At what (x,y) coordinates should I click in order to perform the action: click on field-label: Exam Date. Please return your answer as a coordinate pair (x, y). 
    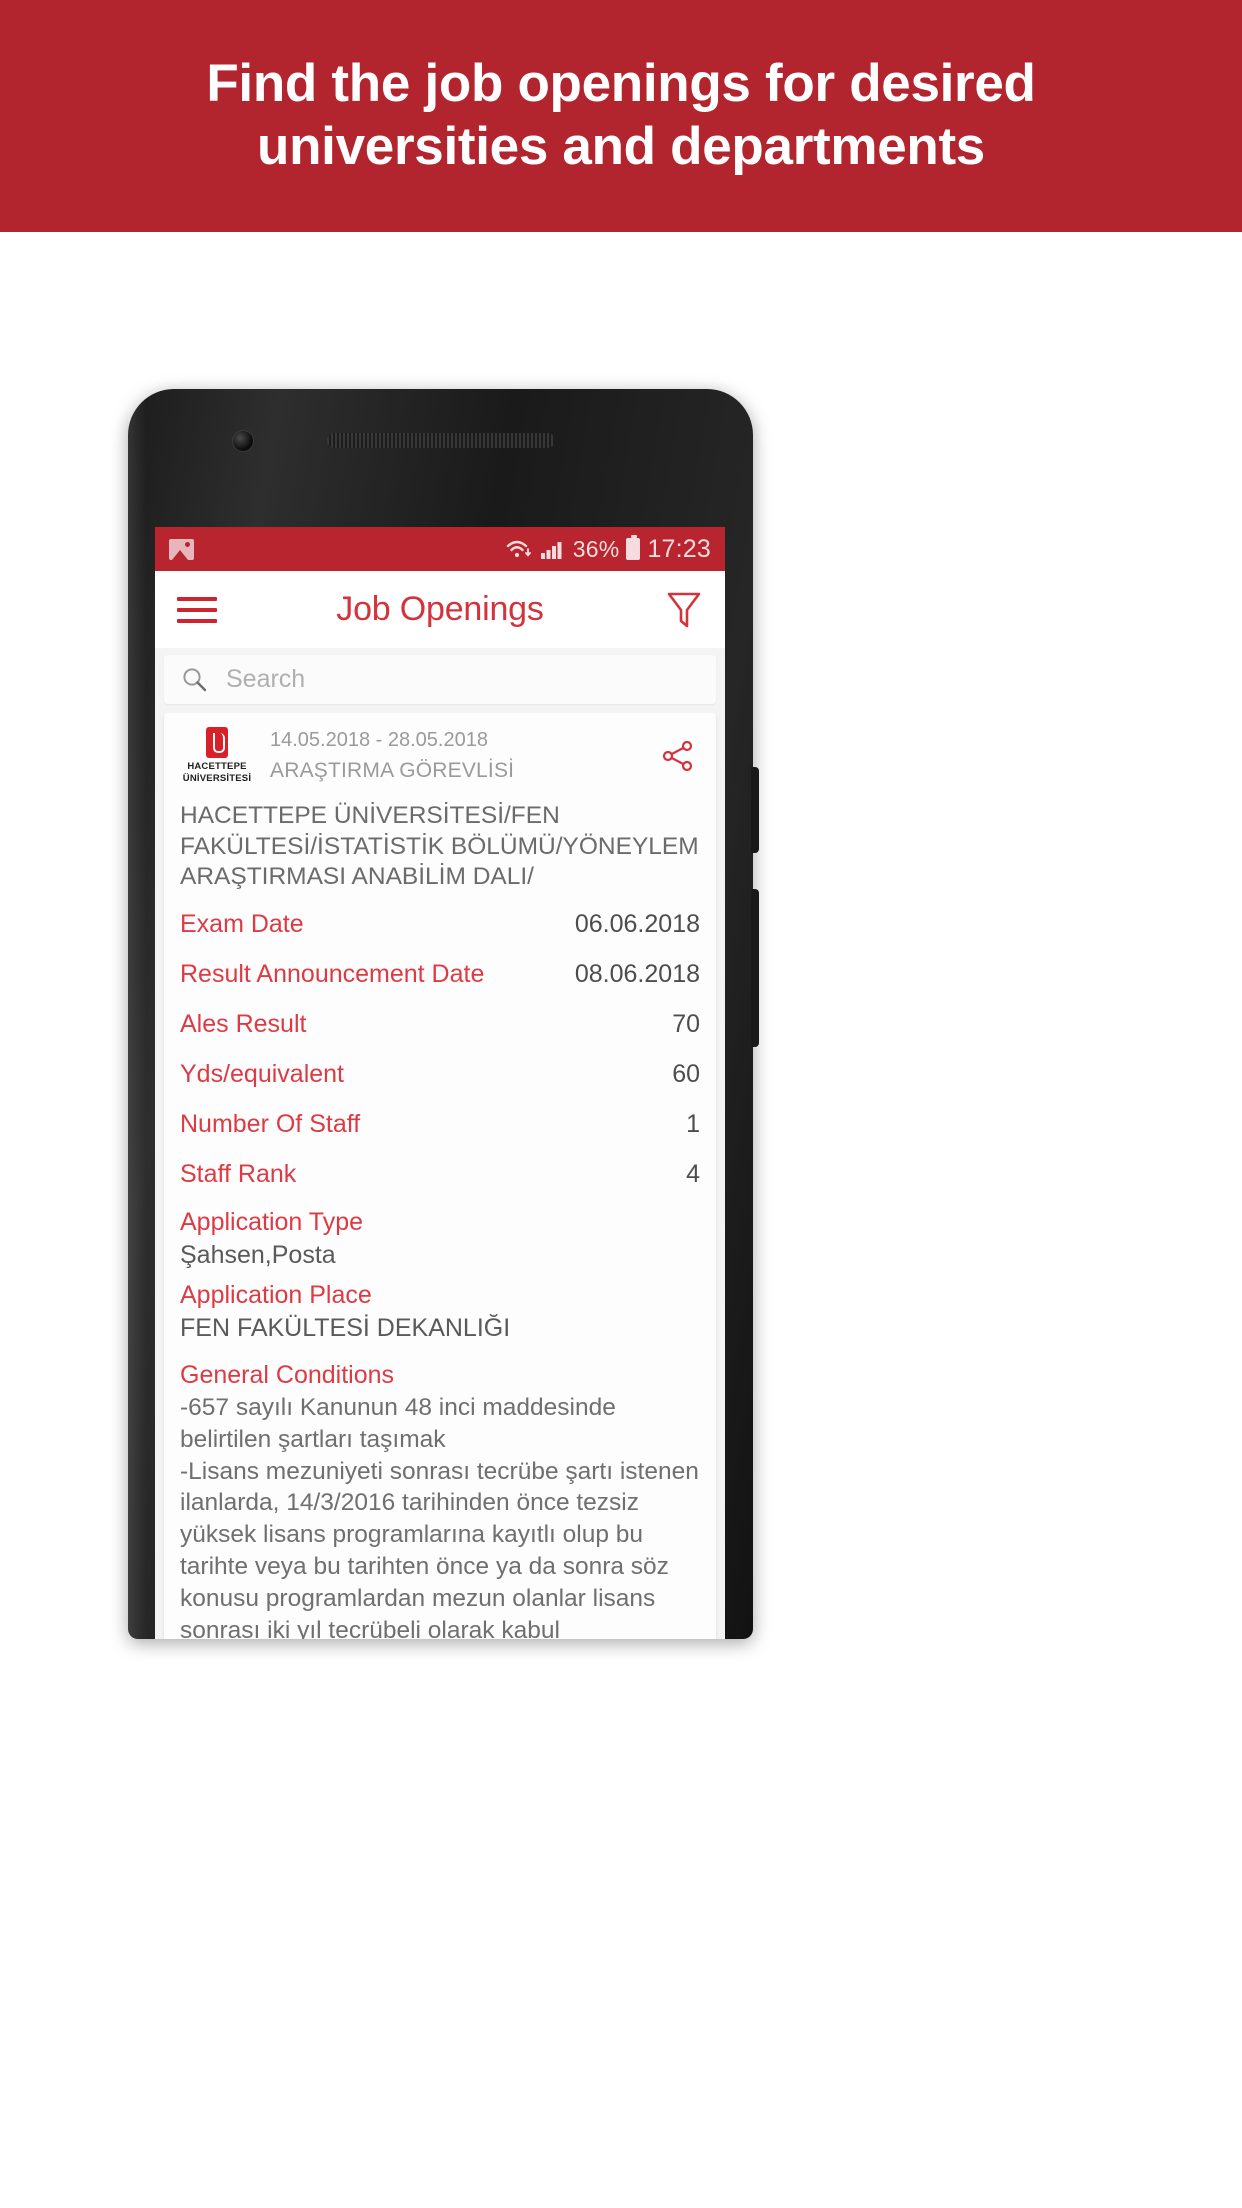
    Looking at the image, I should click on (242, 923).